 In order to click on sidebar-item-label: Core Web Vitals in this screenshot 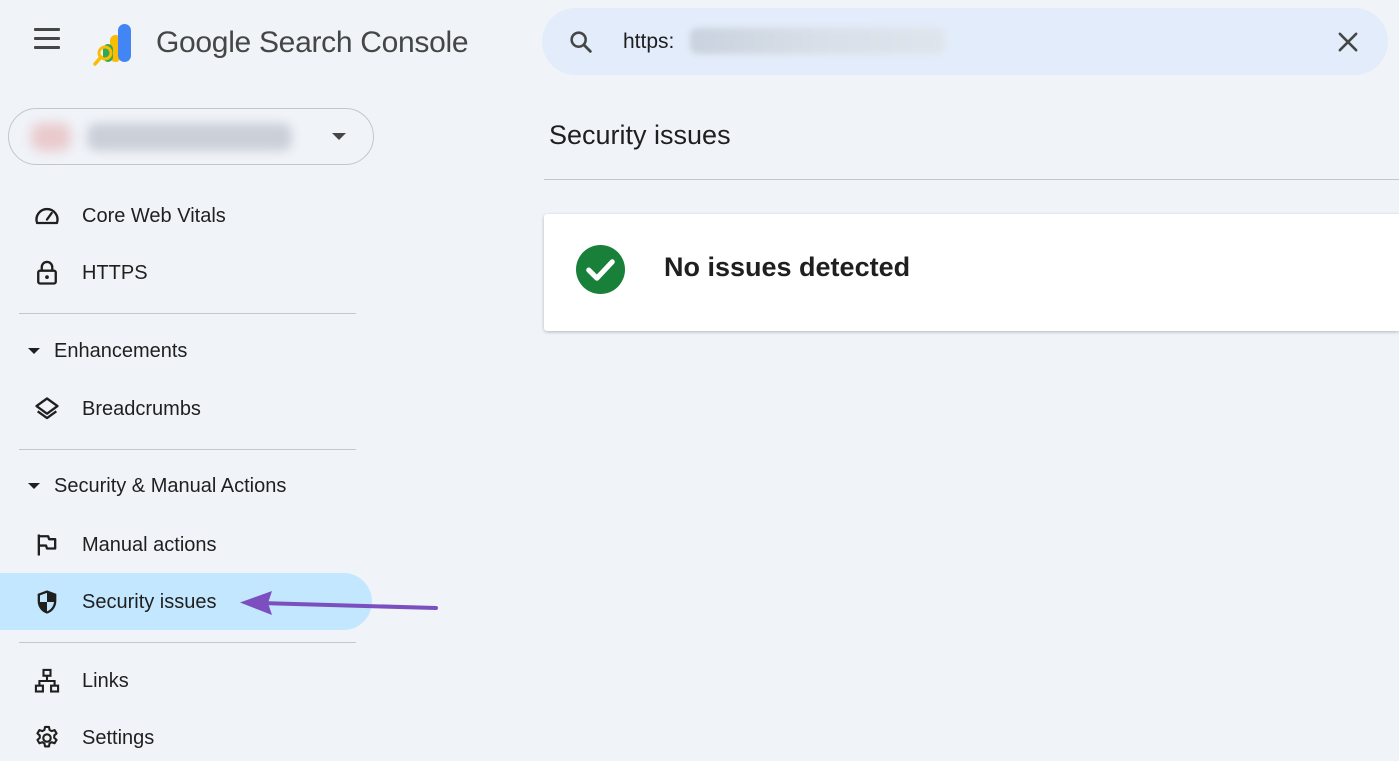, I will do `click(154, 216)`.